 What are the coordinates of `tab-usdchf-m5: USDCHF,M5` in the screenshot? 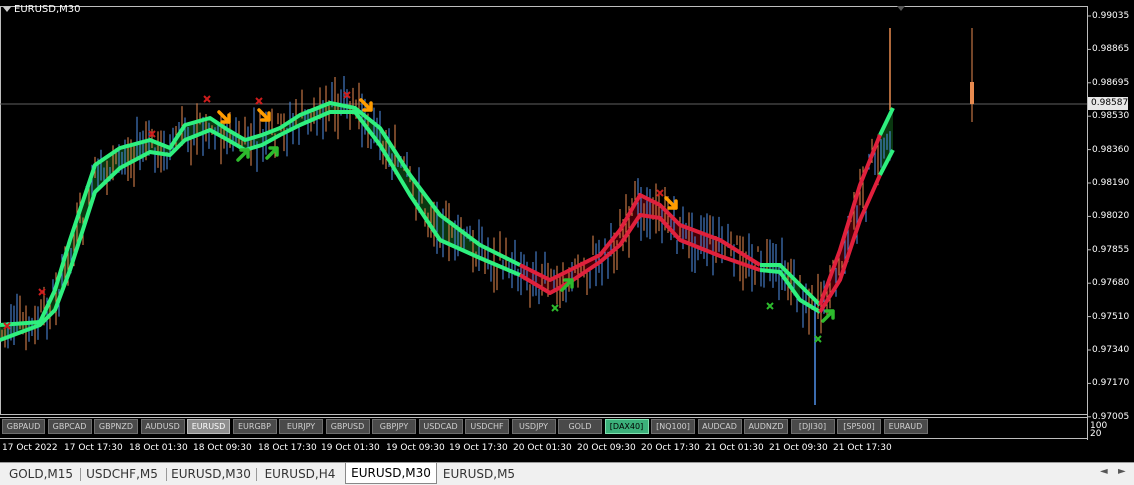 It's located at (122, 474).